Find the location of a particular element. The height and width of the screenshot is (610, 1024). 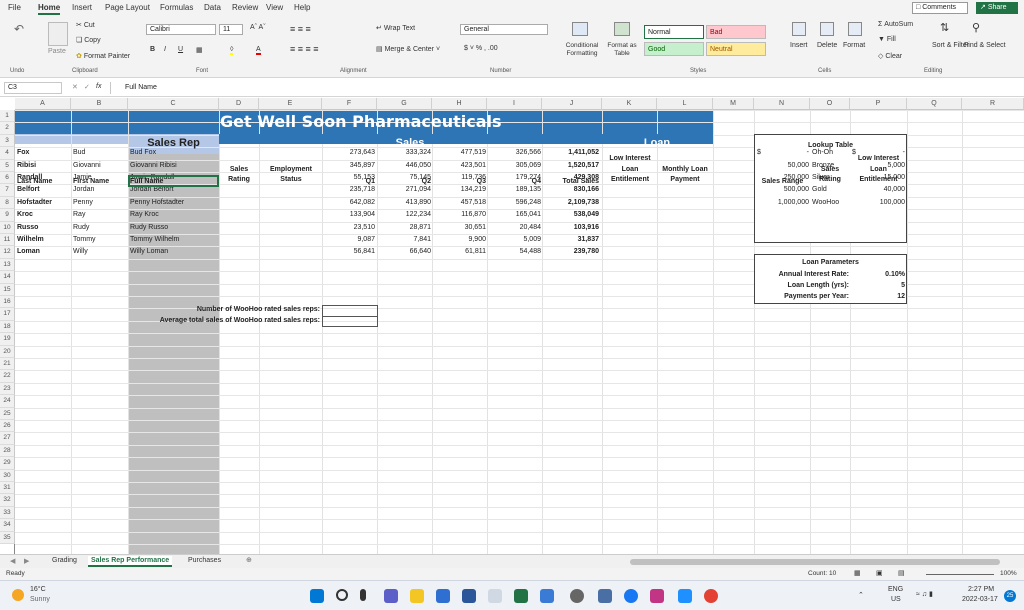

row-header-1: 1 is located at coordinates (7, 116).